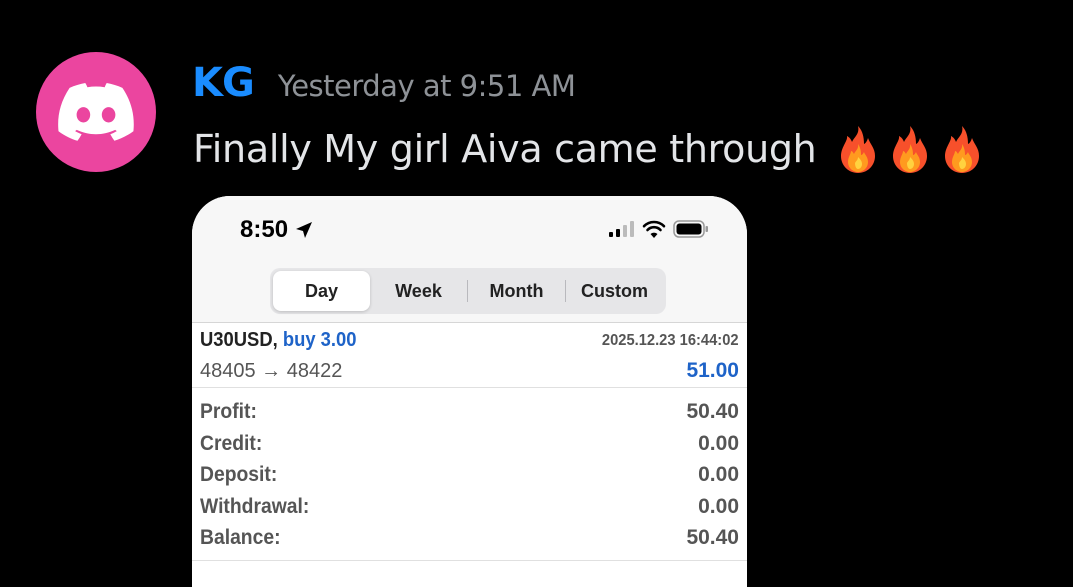  What do you see at coordinates (469, 231) in the screenshot?
I see `phone-status-bar: 8:50` at bounding box center [469, 231].